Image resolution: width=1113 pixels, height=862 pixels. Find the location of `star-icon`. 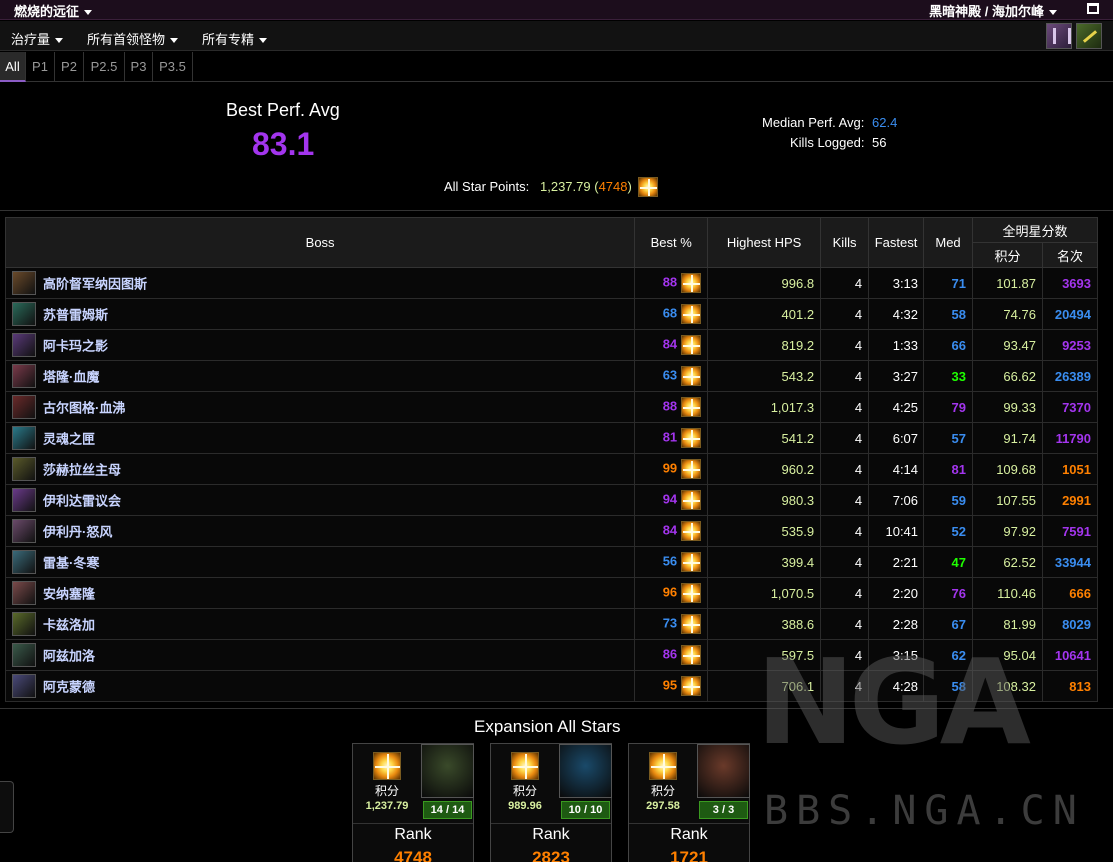

star-icon is located at coordinates (648, 187).